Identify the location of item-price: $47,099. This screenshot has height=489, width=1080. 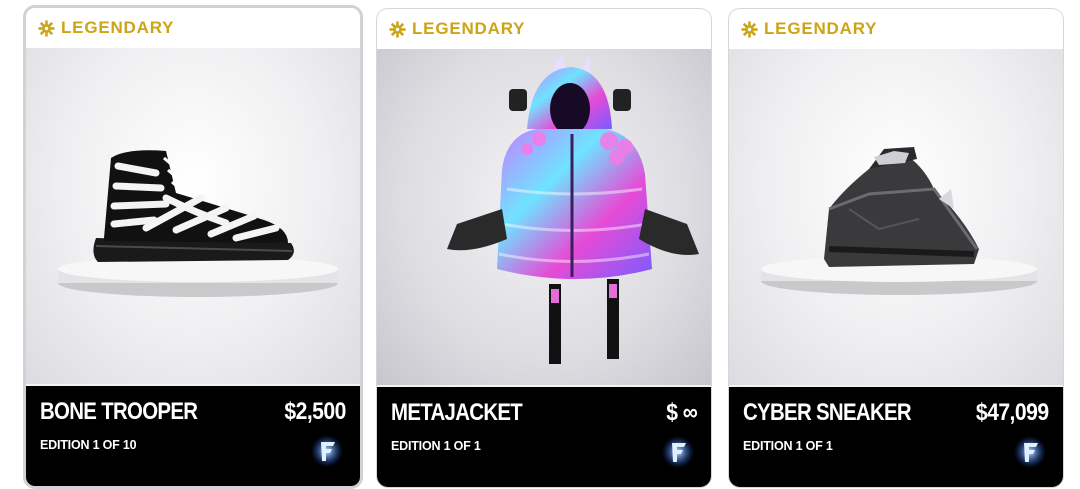
(1012, 412).